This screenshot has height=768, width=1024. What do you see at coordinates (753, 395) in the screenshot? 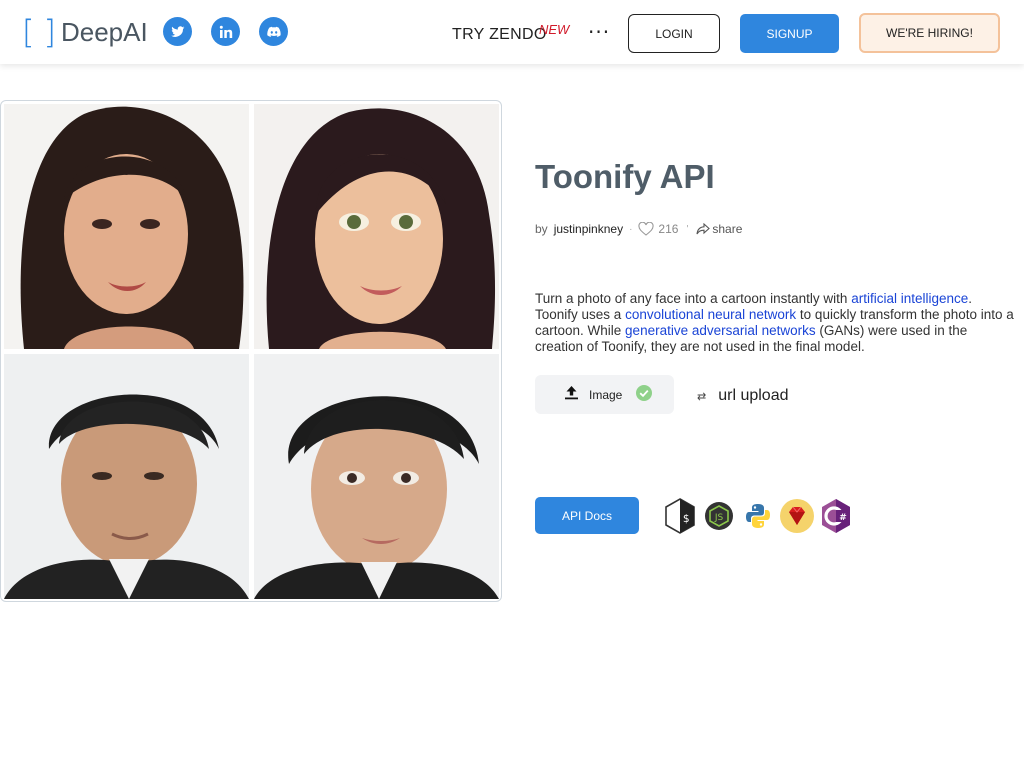
I see `url-upload-label: url upload` at bounding box center [753, 395].